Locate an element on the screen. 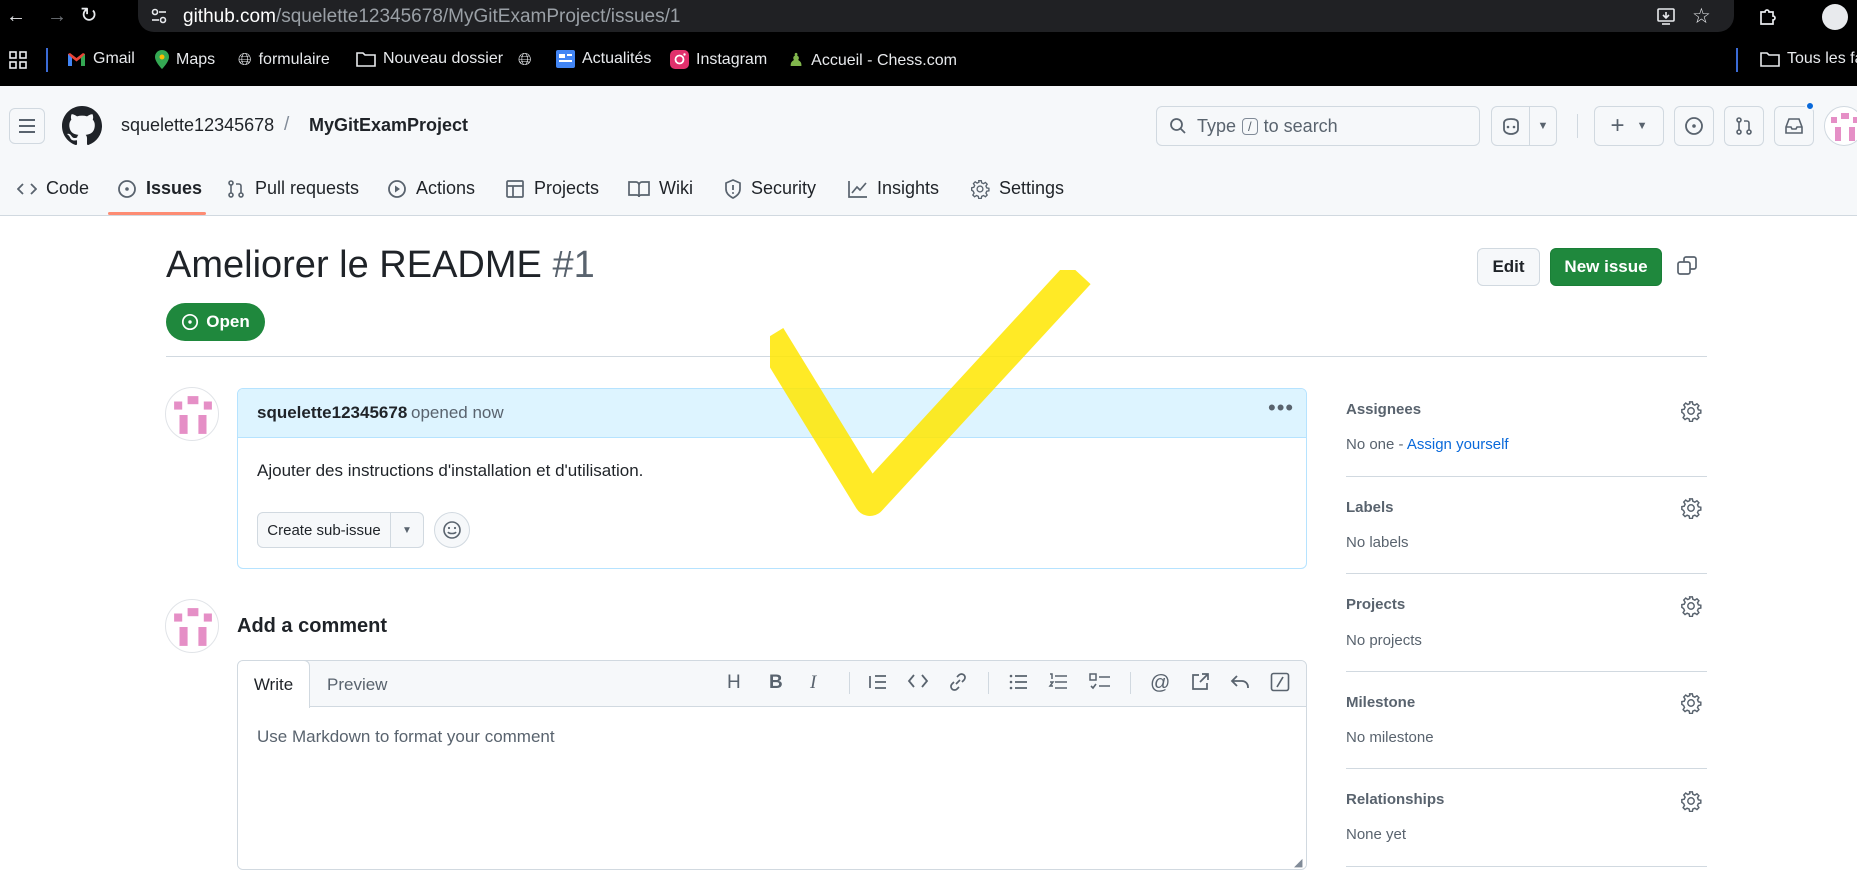 The width and height of the screenshot is (1857, 872). quote-icon is located at coordinates (879, 683).